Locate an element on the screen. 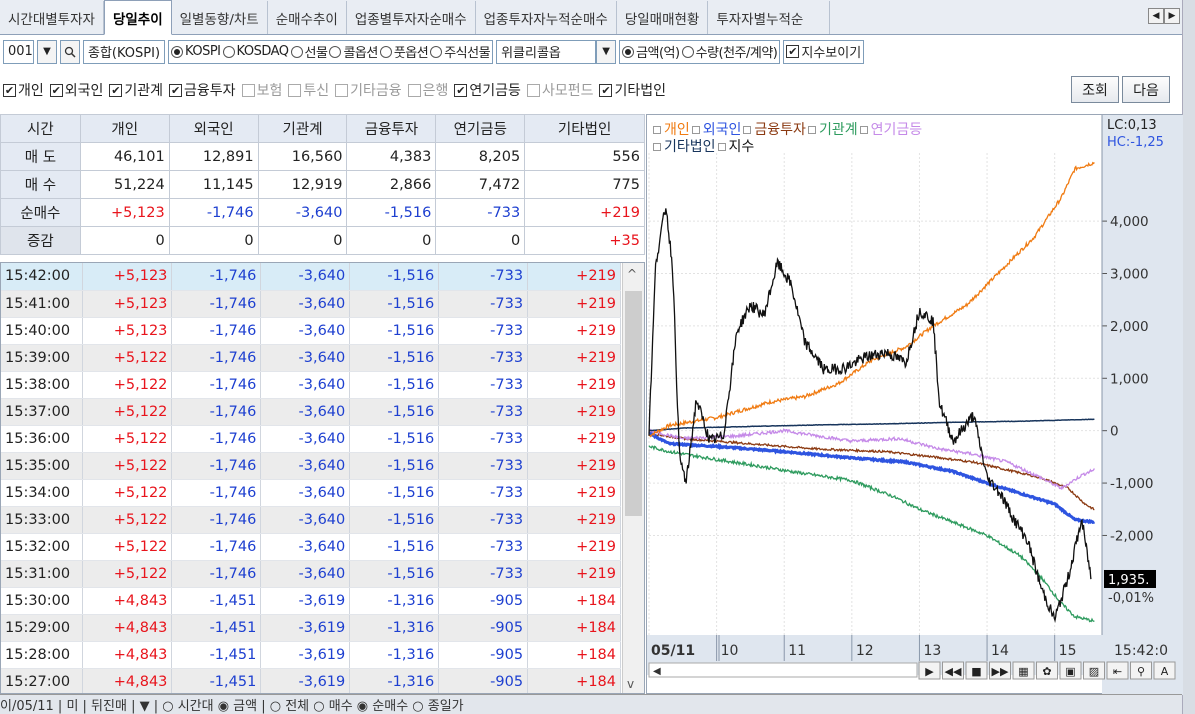  summary-header: 개인 is located at coordinates (124, 128).